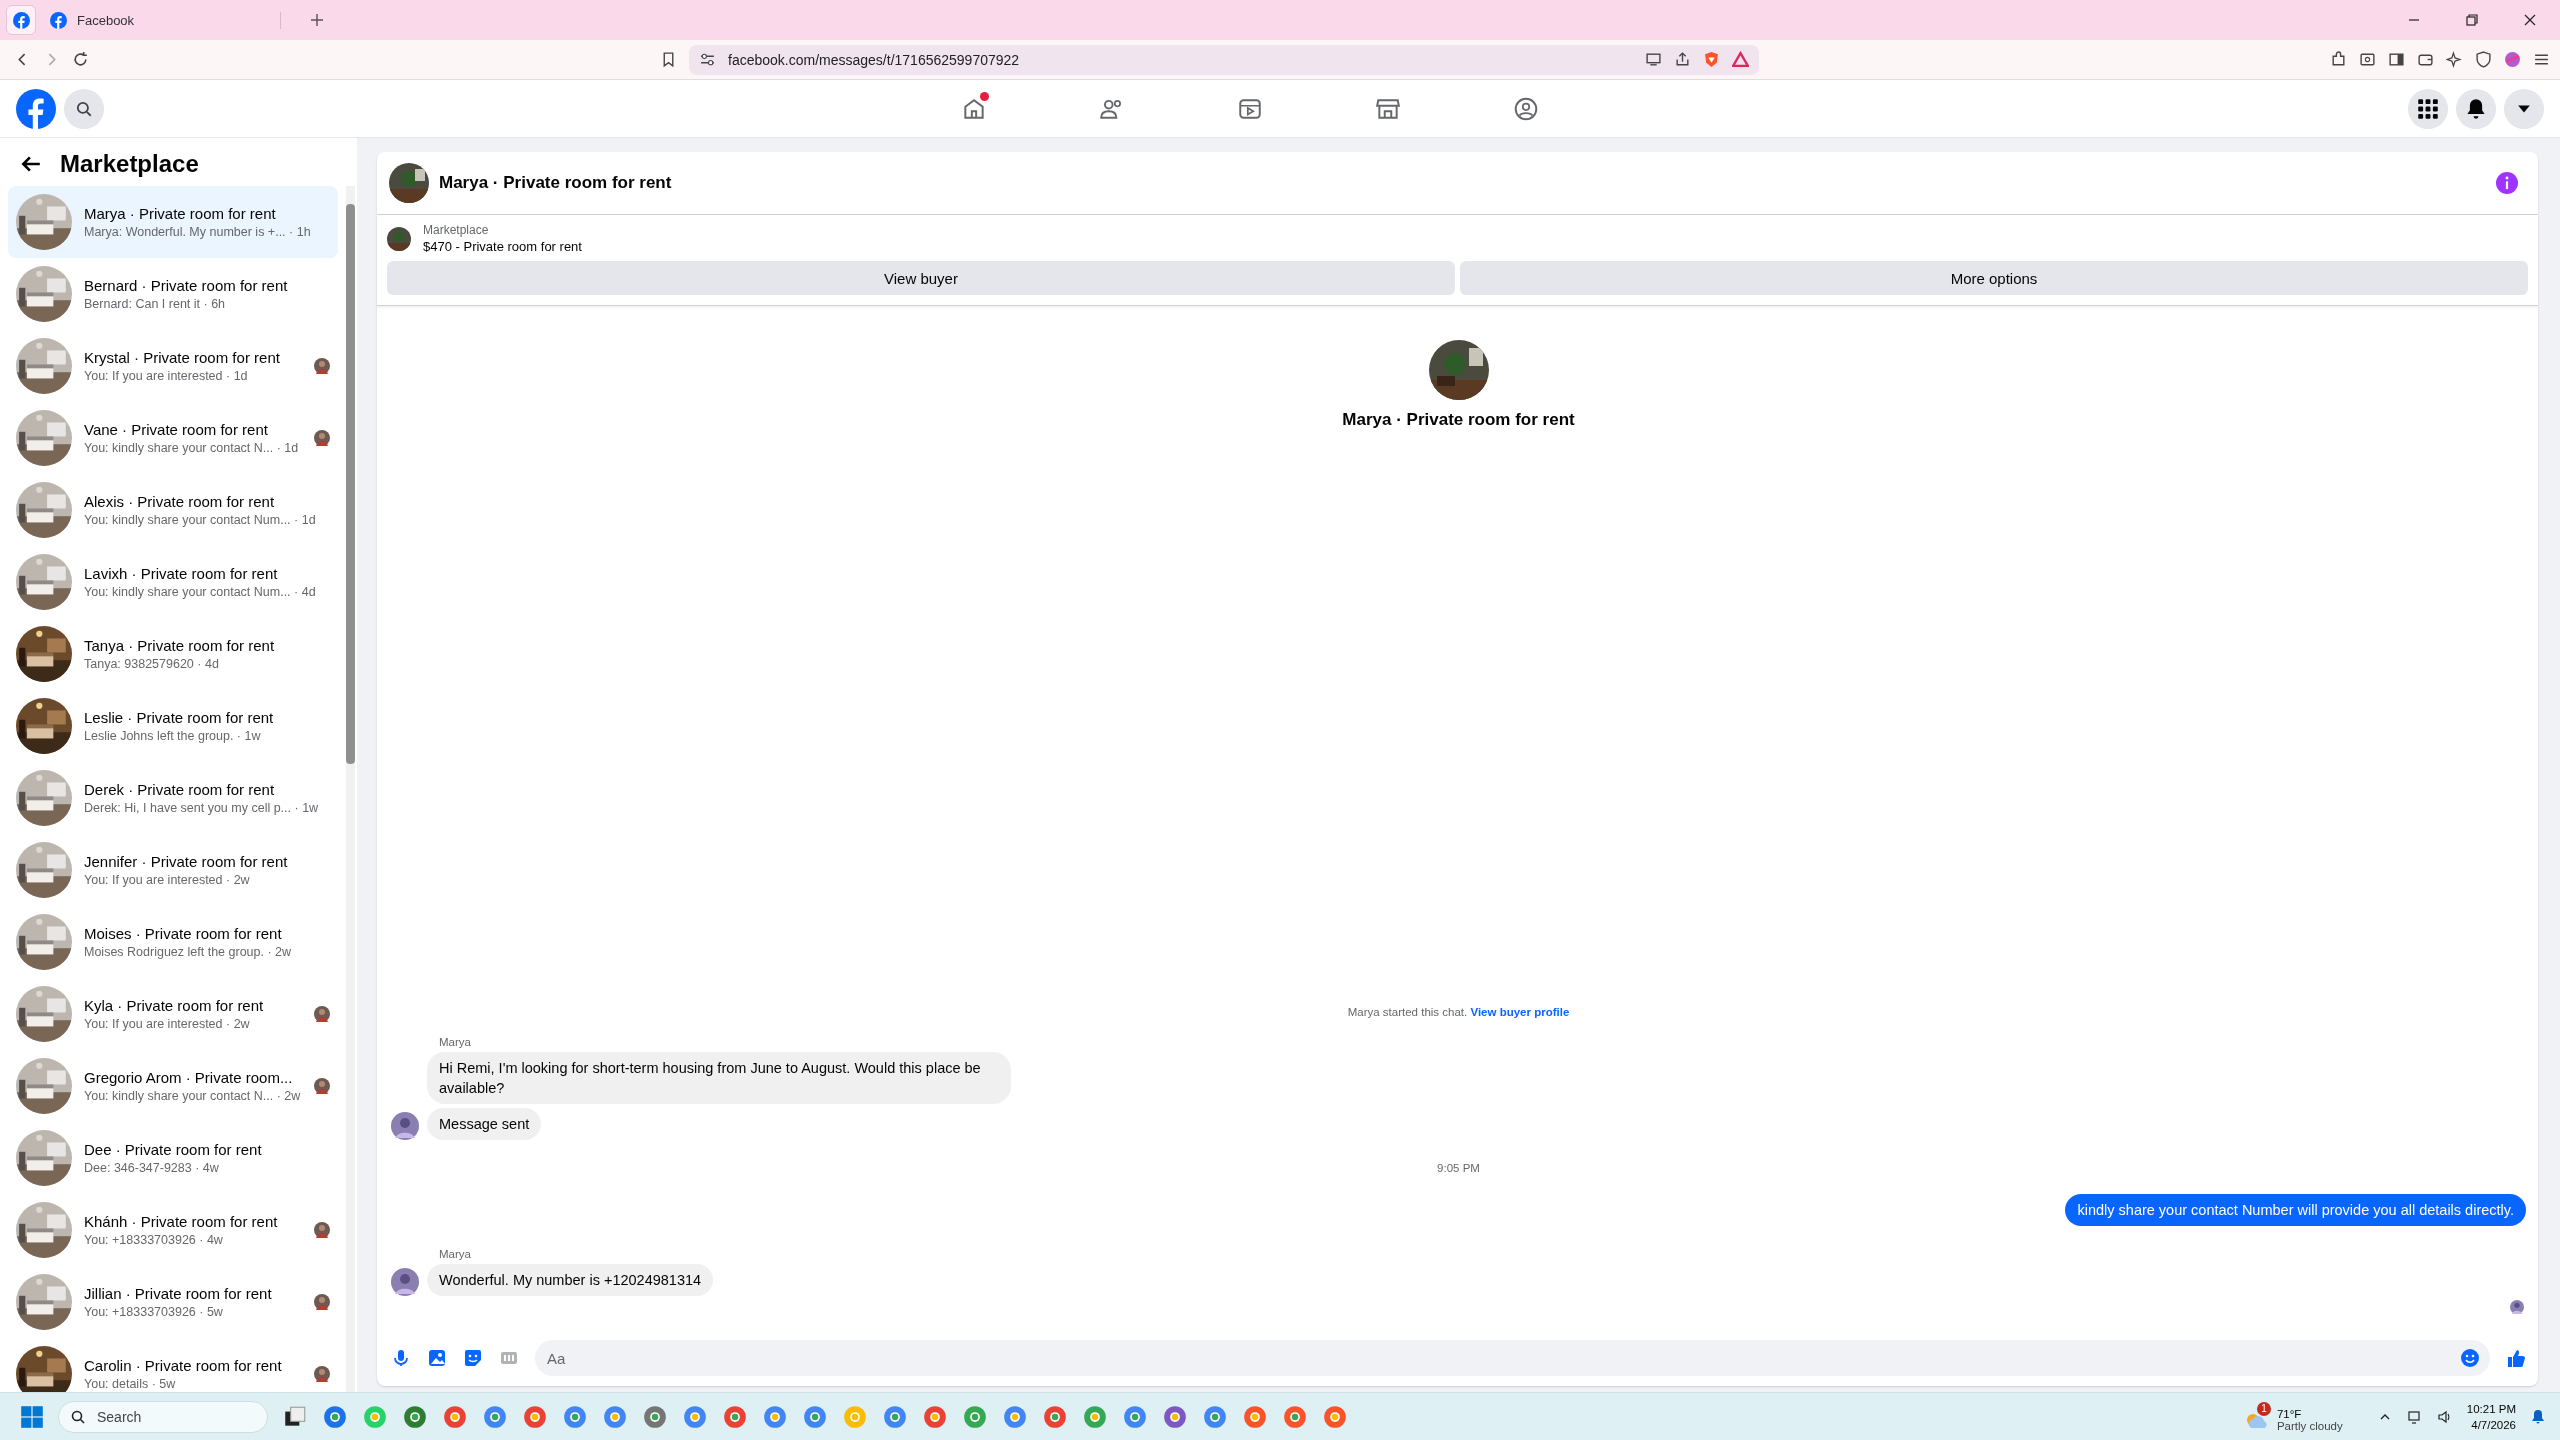 Image resolution: width=2560 pixels, height=1440 pixels. What do you see at coordinates (173, 798) in the screenshot?
I see `conversation-item: Derek · Private room for rent Derek: Hi, I have sent you my cell p... · 1w` at bounding box center [173, 798].